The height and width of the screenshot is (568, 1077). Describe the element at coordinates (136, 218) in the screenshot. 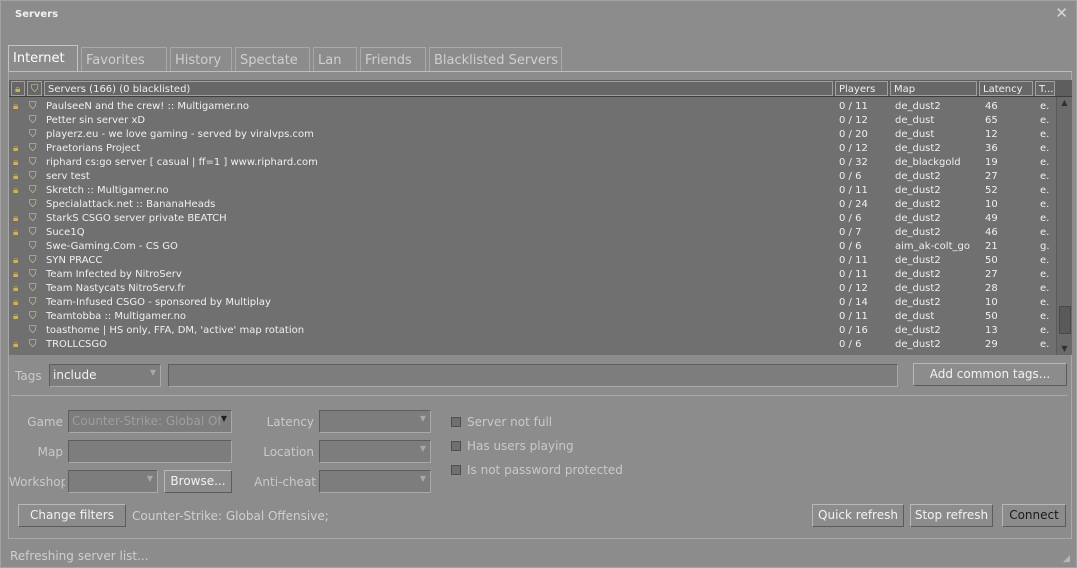

I see `server-name: StarkS CSGO server private BEATCH` at that location.